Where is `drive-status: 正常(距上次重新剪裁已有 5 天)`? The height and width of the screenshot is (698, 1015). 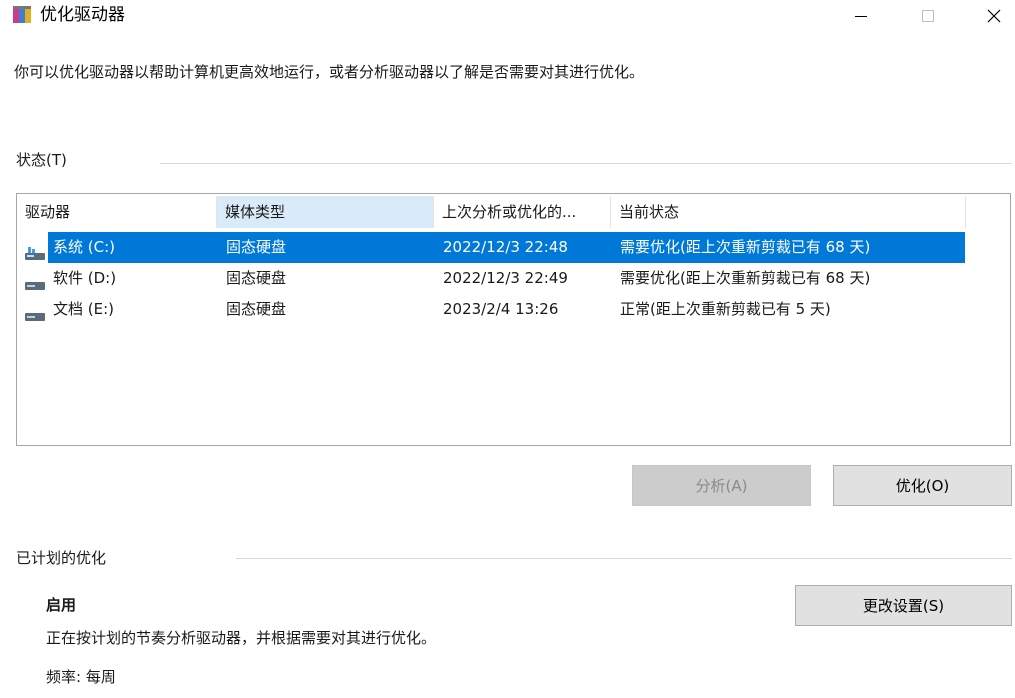
drive-status: 正常(距上次重新剪裁已有 5 天) is located at coordinates (725, 309).